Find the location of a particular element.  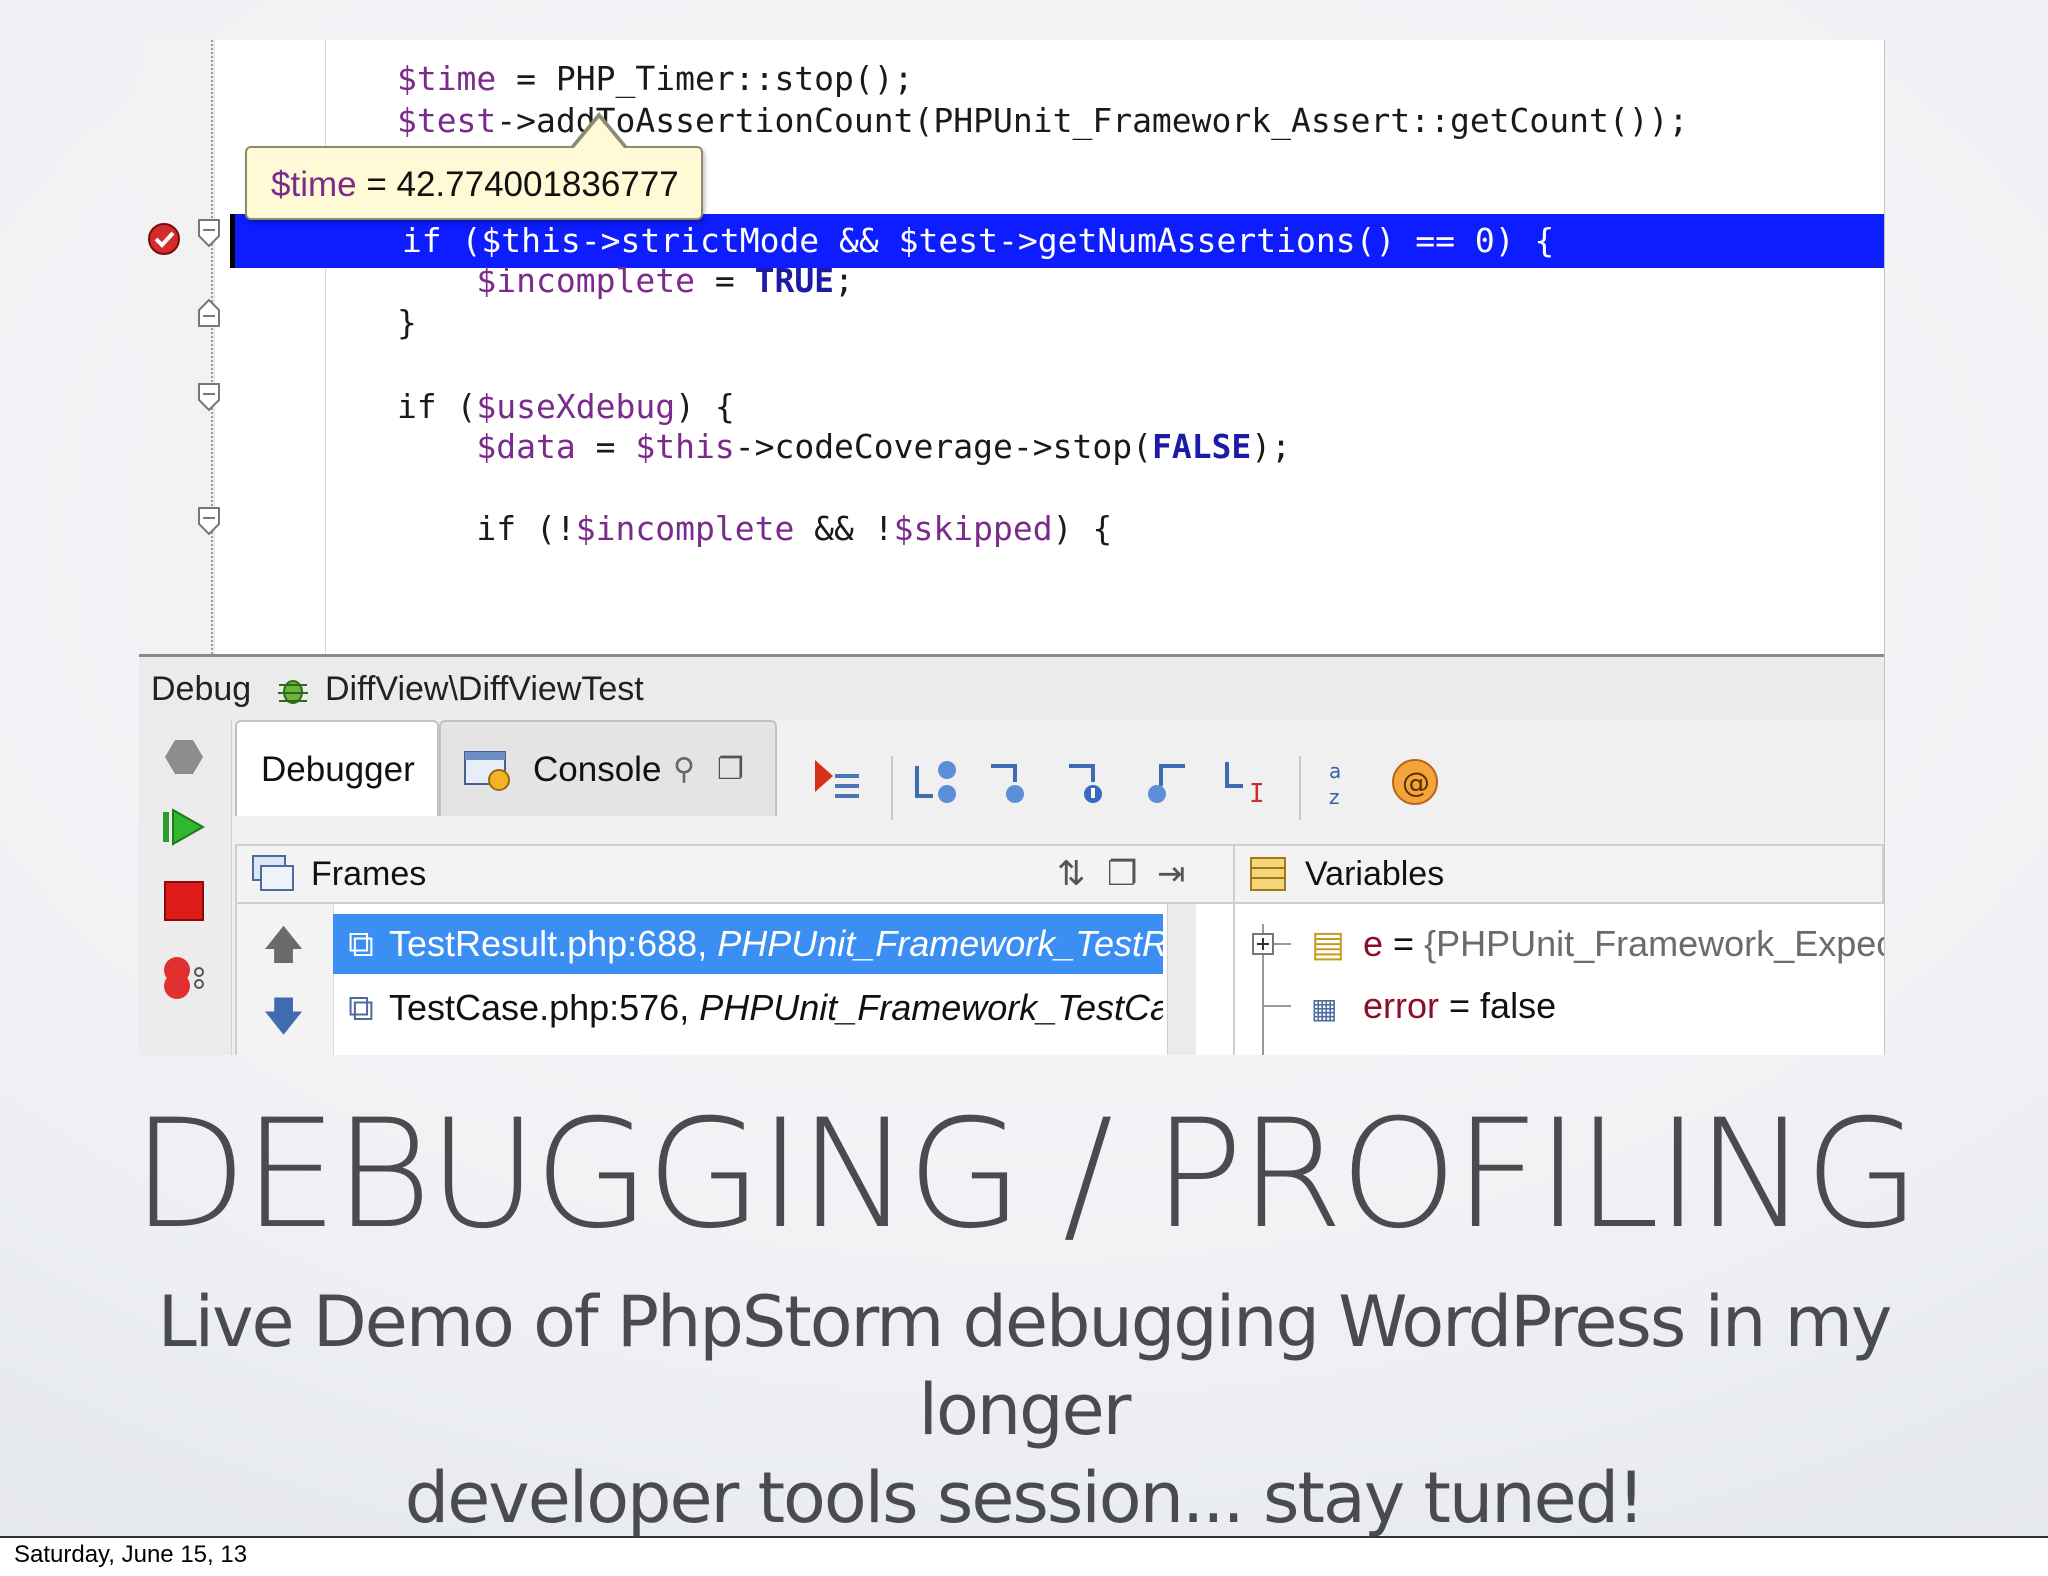

code-line: } is located at coordinates (327, 323).